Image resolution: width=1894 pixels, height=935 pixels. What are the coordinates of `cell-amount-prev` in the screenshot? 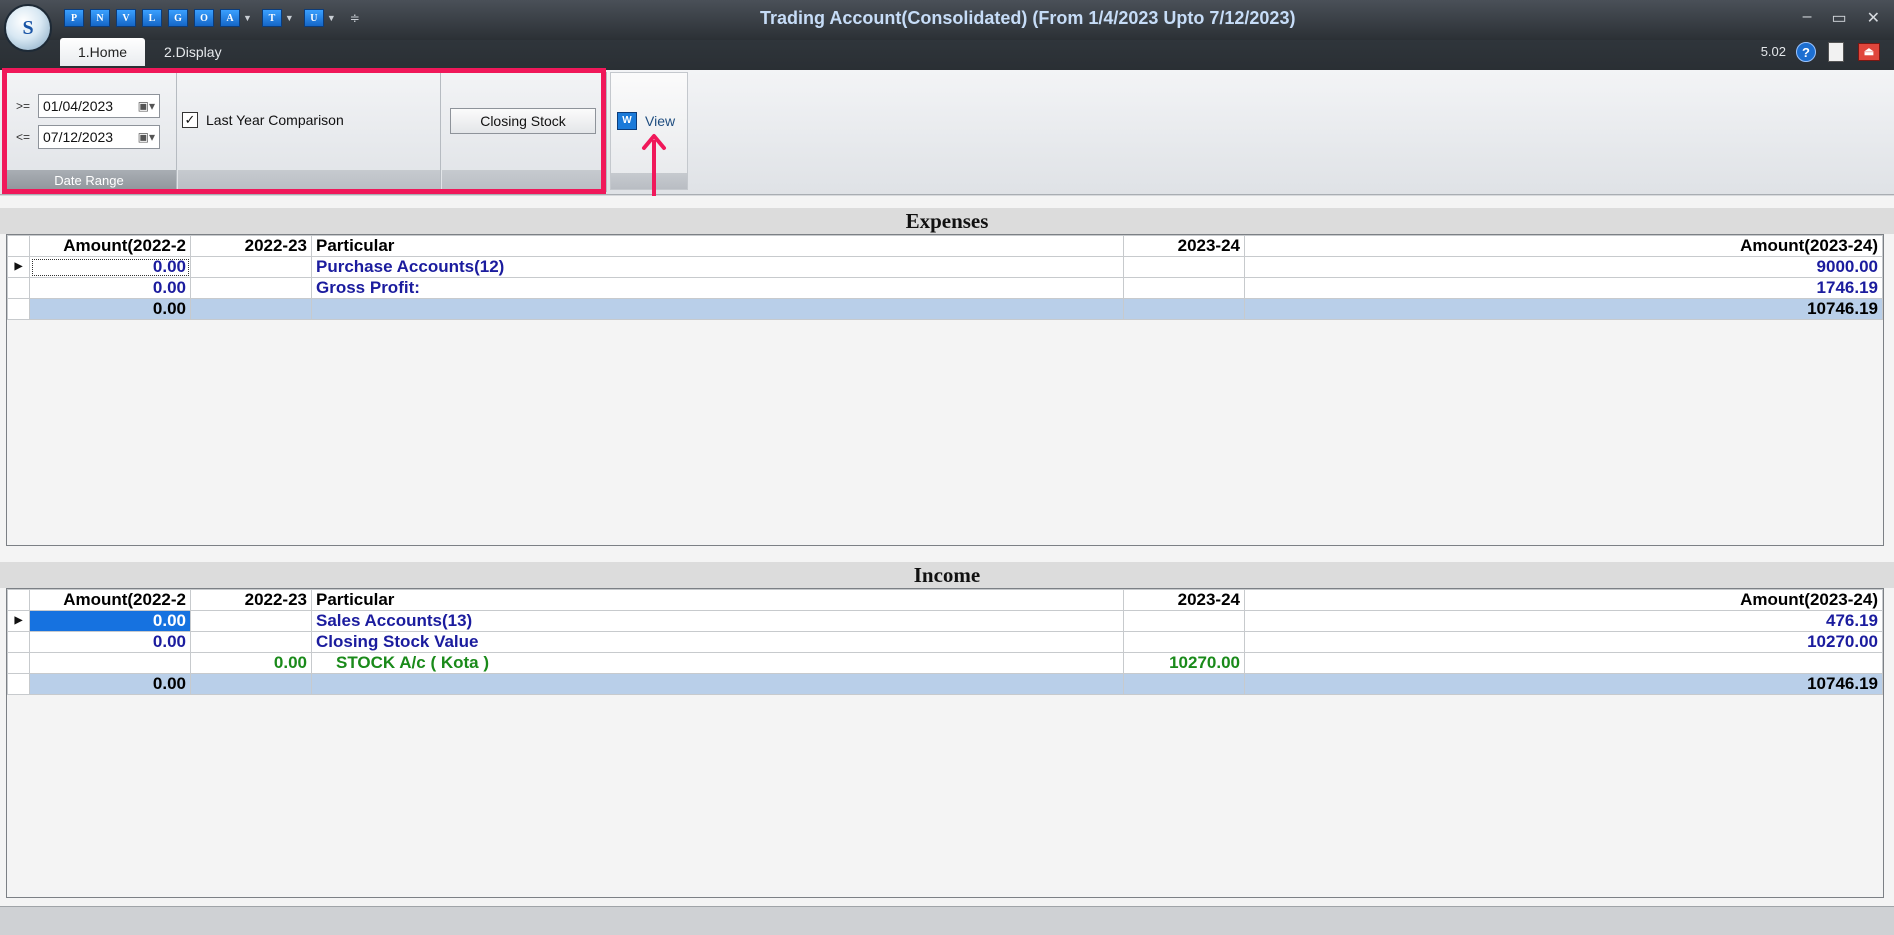 It's located at (110, 663).